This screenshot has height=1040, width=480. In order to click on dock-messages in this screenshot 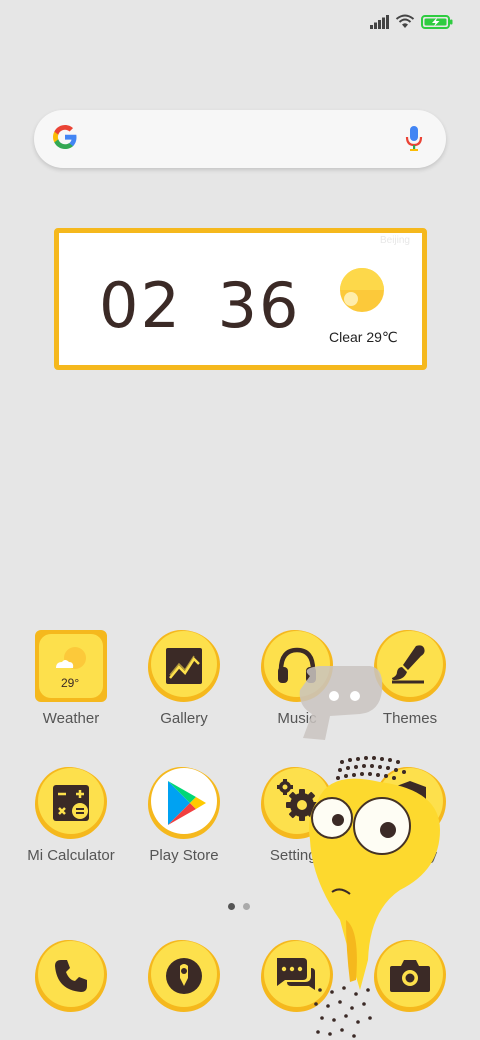, I will do `click(297, 976)`.